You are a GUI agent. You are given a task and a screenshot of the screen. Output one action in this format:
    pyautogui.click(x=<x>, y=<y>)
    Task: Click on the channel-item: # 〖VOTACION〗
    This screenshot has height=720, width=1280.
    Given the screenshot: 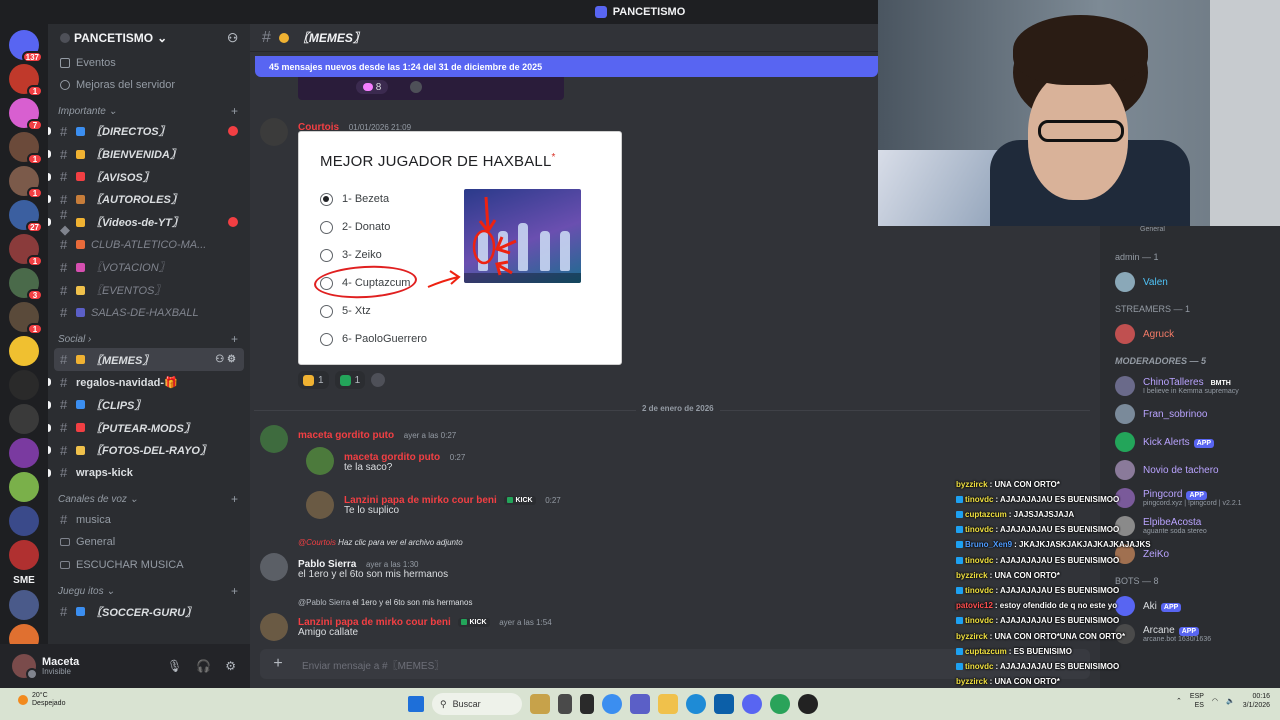 What is the action you would take?
    pyautogui.click(x=149, y=267)
    